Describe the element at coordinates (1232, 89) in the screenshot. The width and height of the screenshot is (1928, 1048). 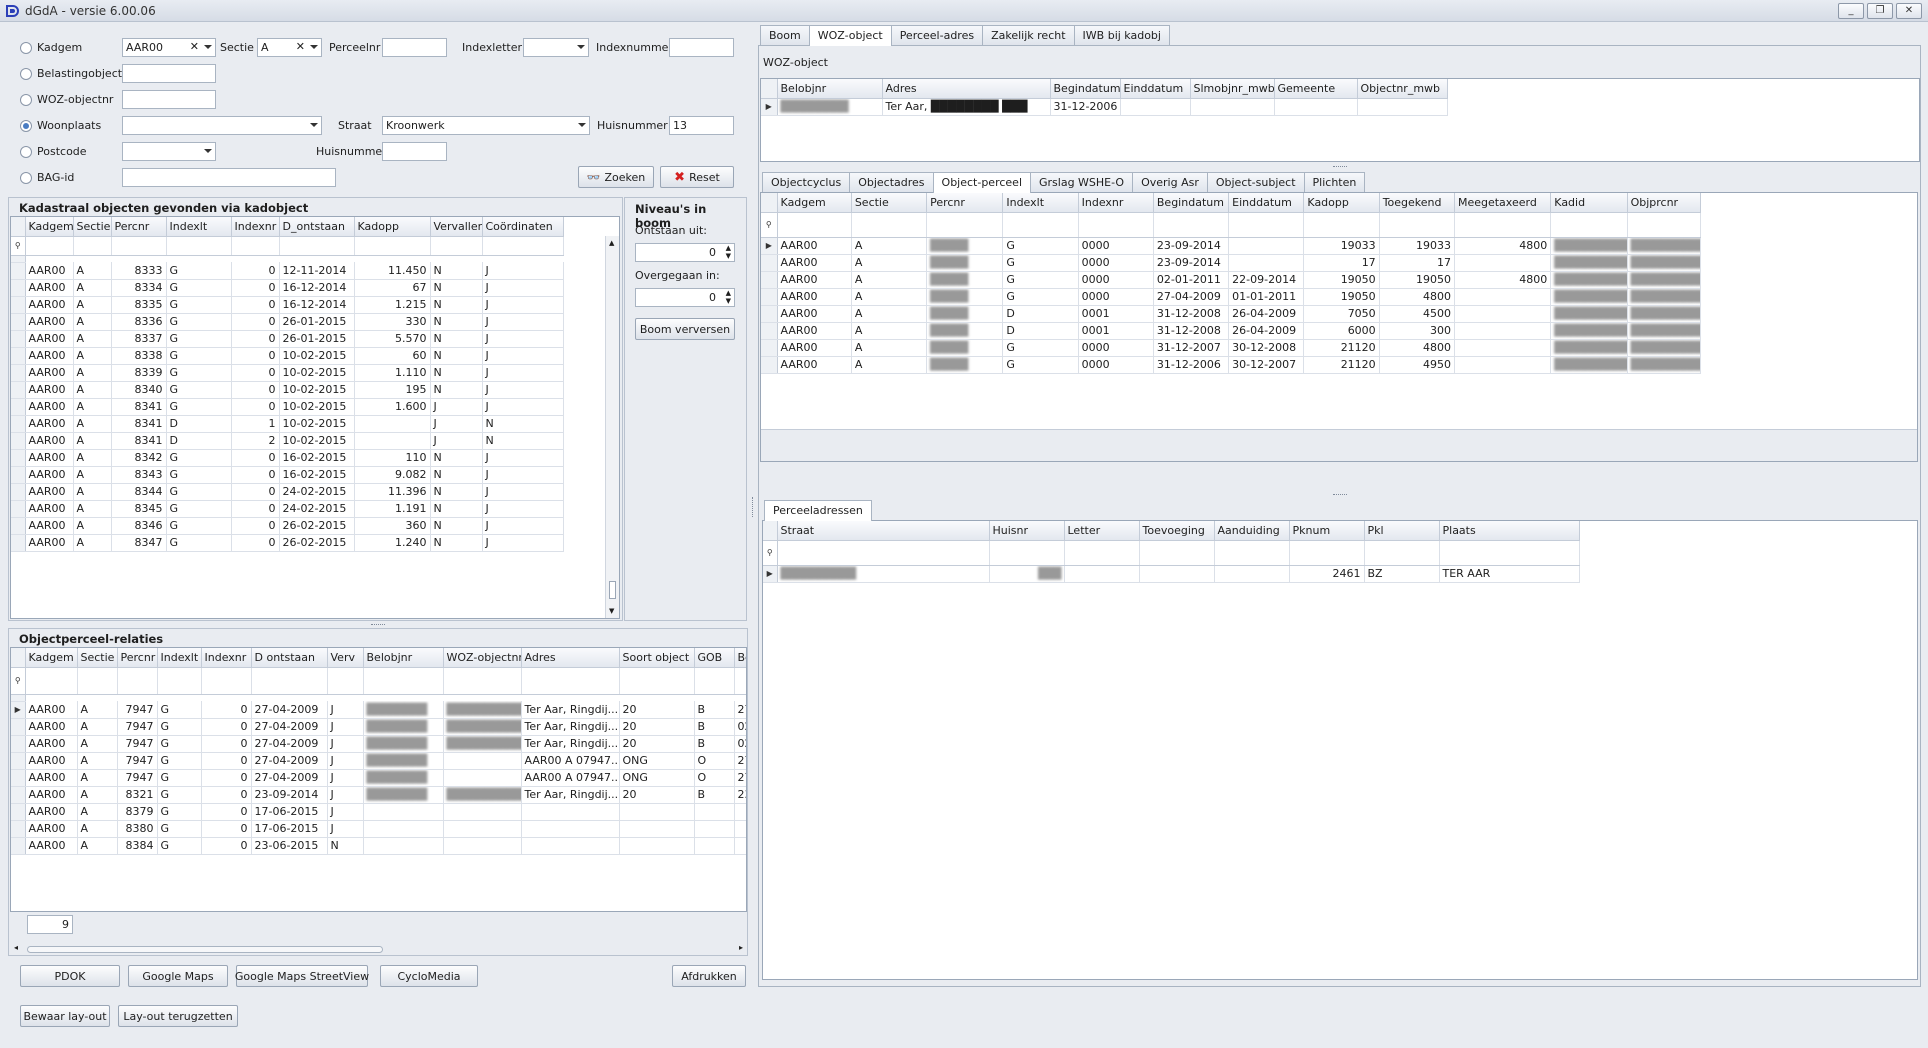
I see `woz-header-slmobjnr-mwb: Slmobjnr_mwb` at that location.